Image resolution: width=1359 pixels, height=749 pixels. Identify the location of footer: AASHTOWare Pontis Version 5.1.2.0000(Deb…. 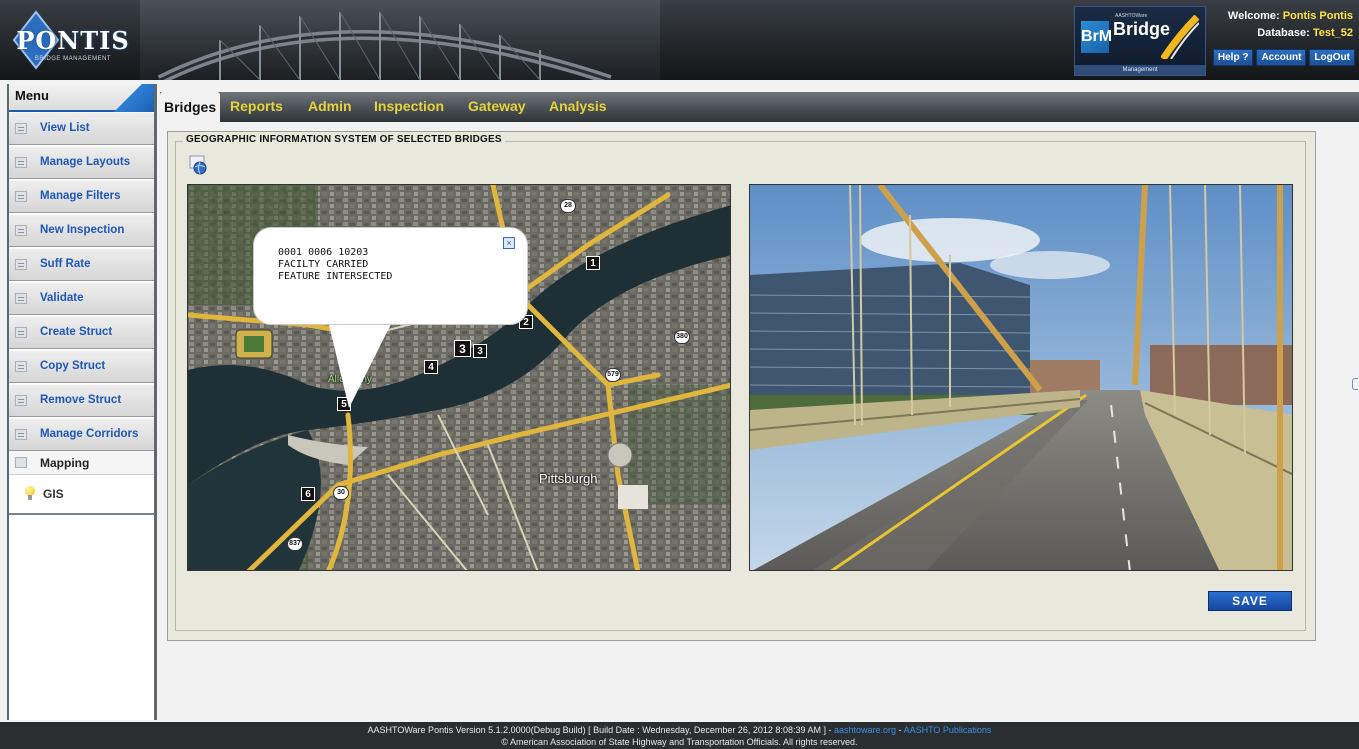
(679, 735).